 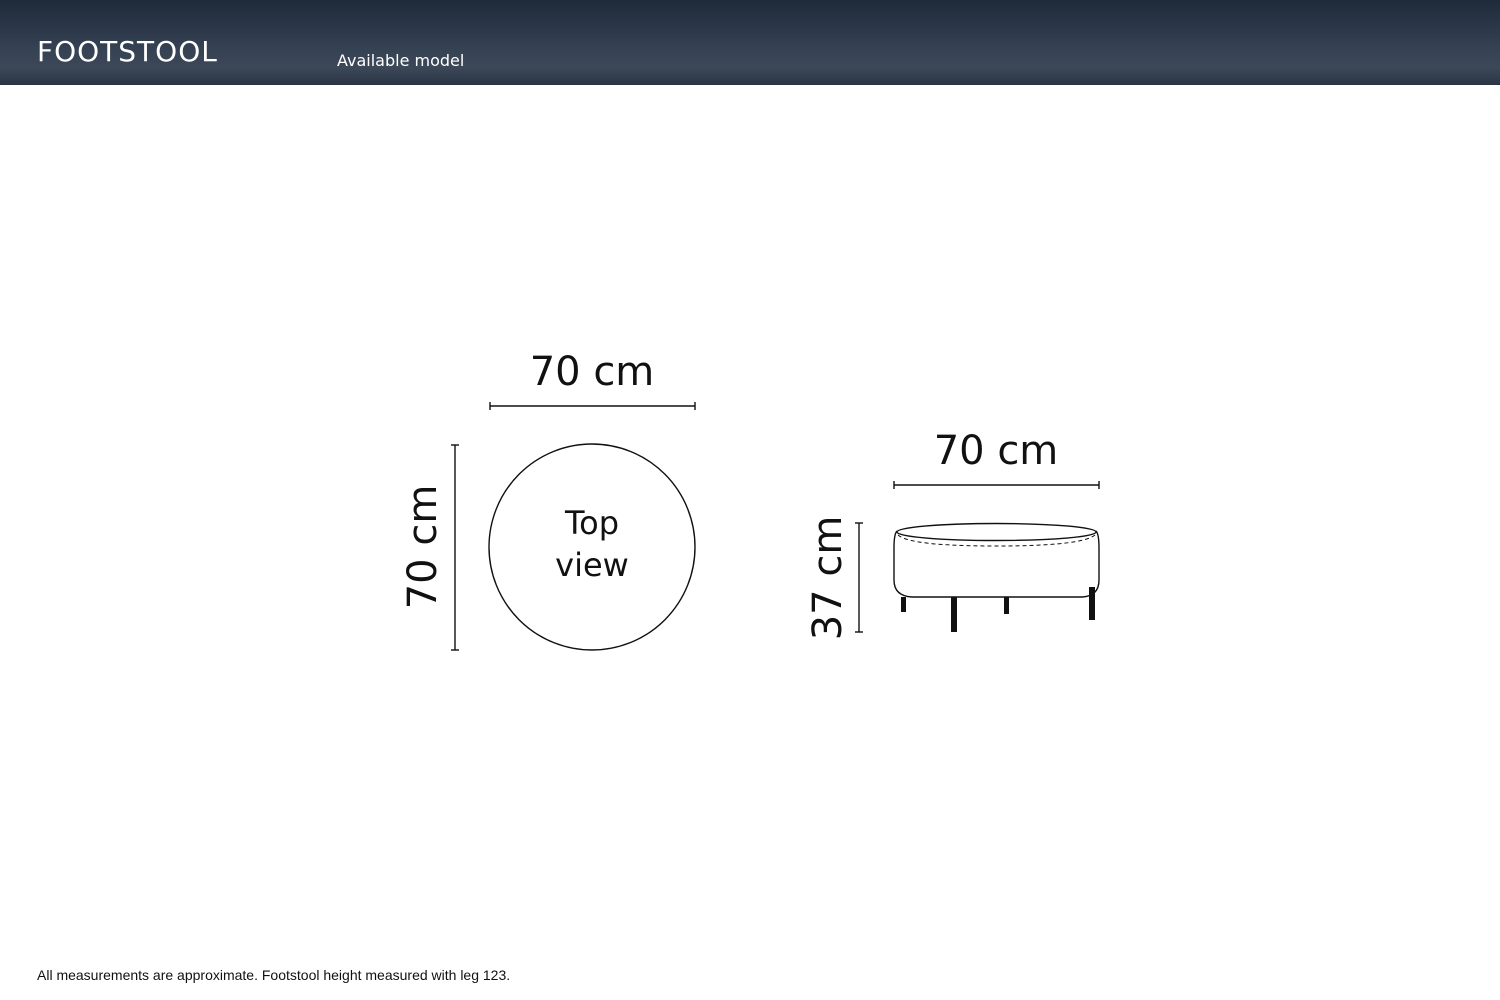 What do you see at coordinates (996, 485) in the screenshot?
I see `side-view-width-dimension-line` at bounding box center [996, 485].